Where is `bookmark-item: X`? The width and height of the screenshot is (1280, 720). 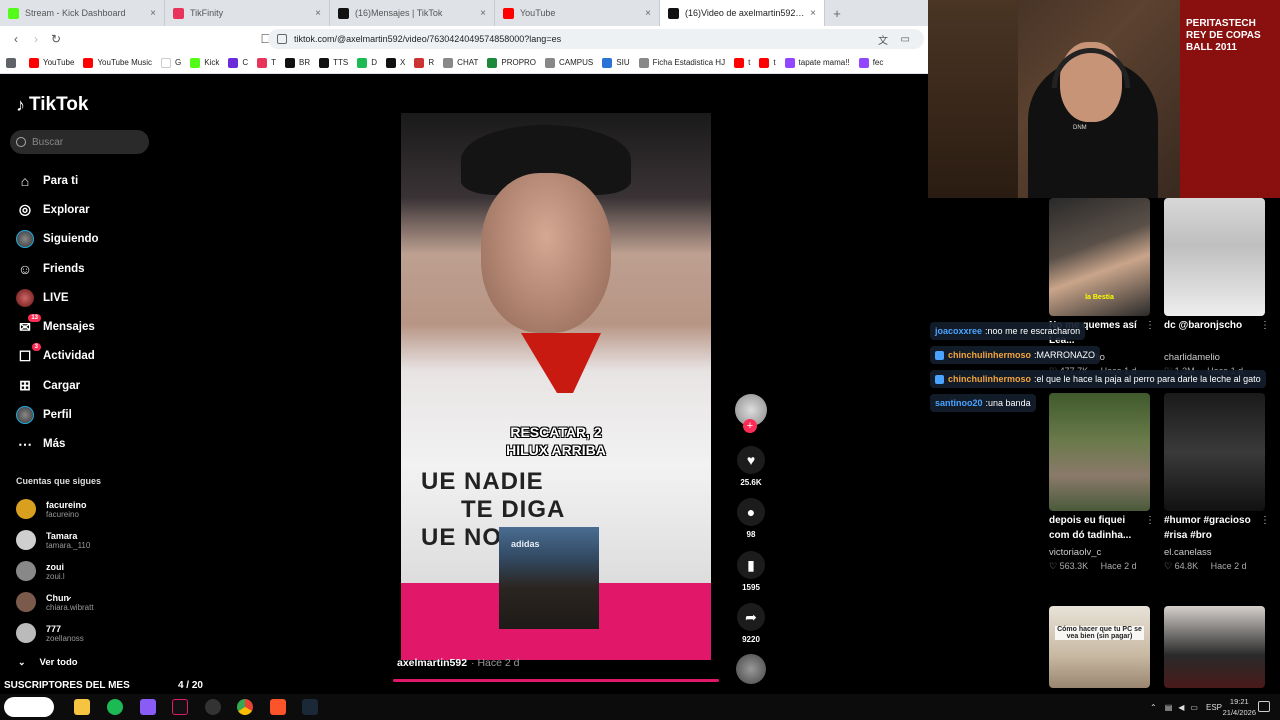
bookmark-item: X is located at coordinates (395, 62).